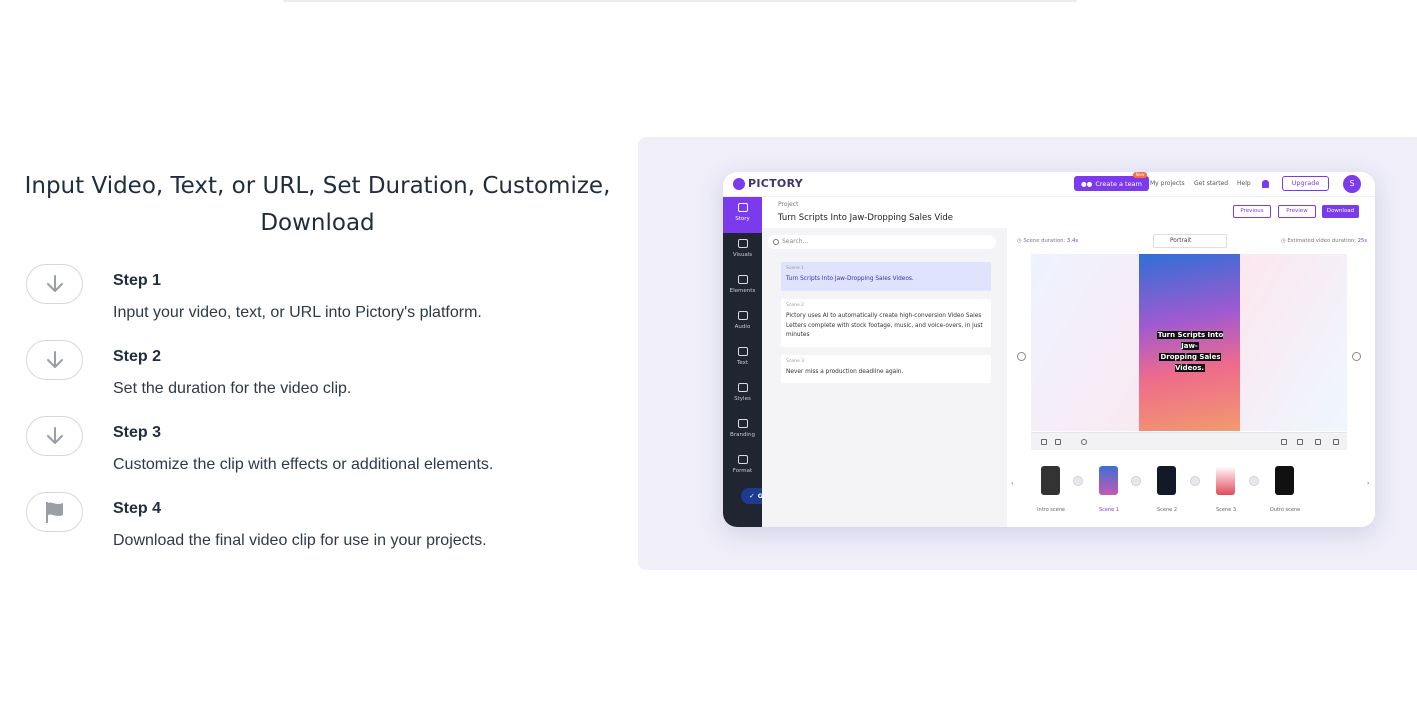 This screenshot has width=1417, height=725. What do you see at coordinates (742, 279) in the screenshot?
I see `elements-icon` at bounding box center [742, 279].